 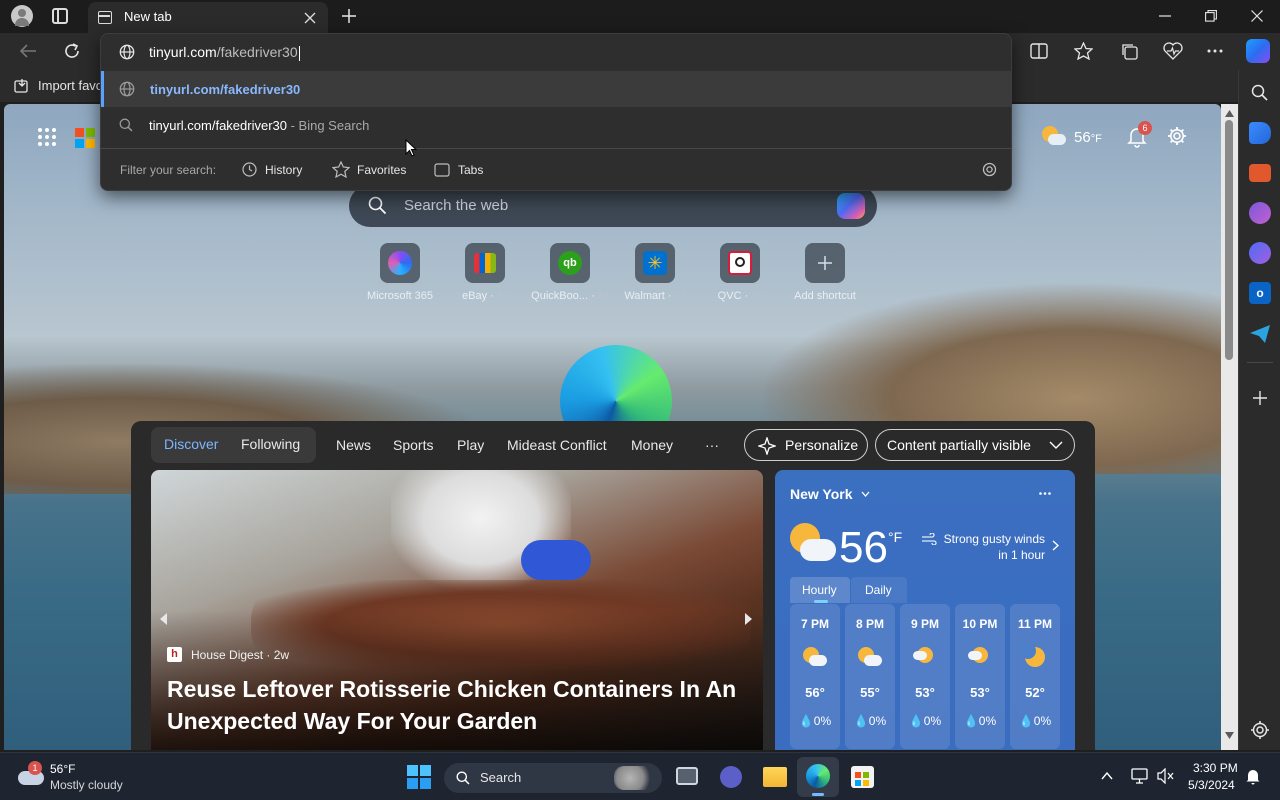 What do you see at coordinates (1045, 493) in the screenshot?
I see `weather-more-icon` at bounding box center [1045, 493].